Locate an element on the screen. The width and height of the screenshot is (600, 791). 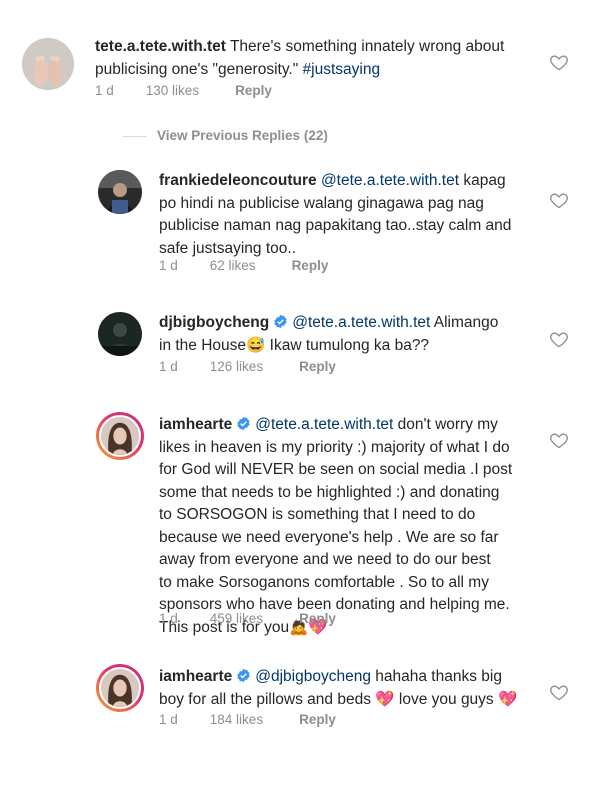
likes-count: 184 likes is located at coordinates (236, 719).